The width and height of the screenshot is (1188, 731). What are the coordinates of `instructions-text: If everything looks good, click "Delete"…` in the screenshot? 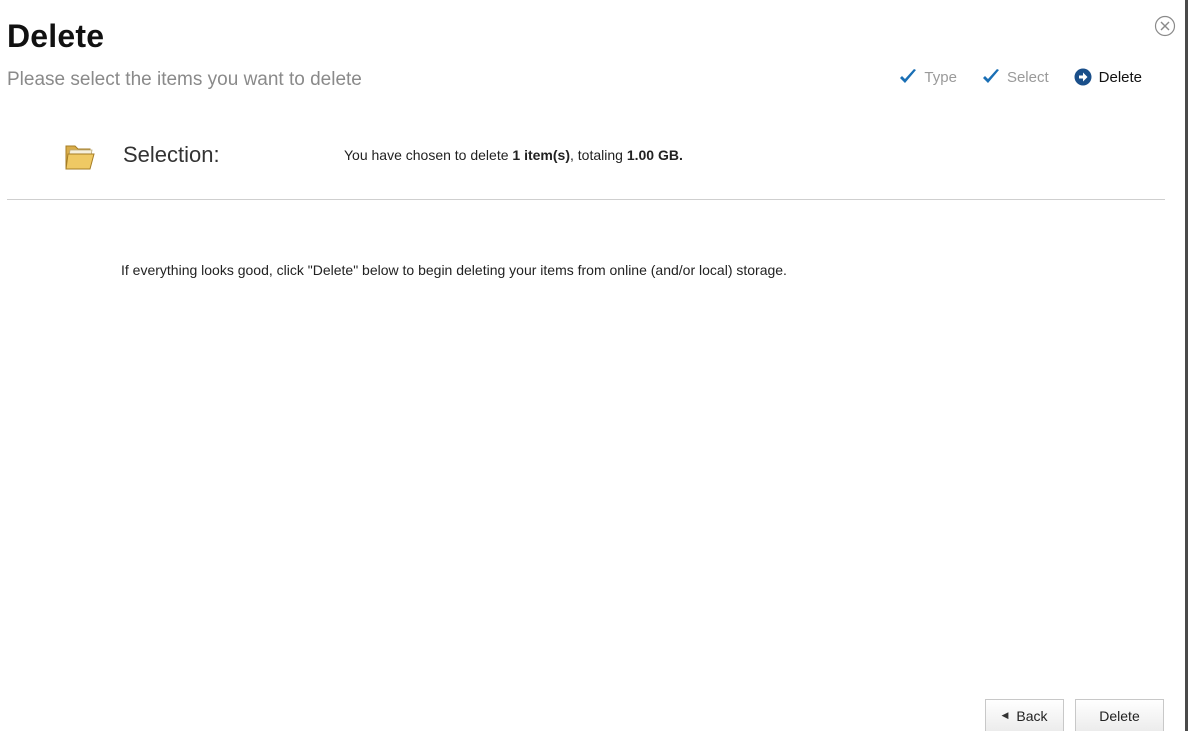 It's located at (454, 270).